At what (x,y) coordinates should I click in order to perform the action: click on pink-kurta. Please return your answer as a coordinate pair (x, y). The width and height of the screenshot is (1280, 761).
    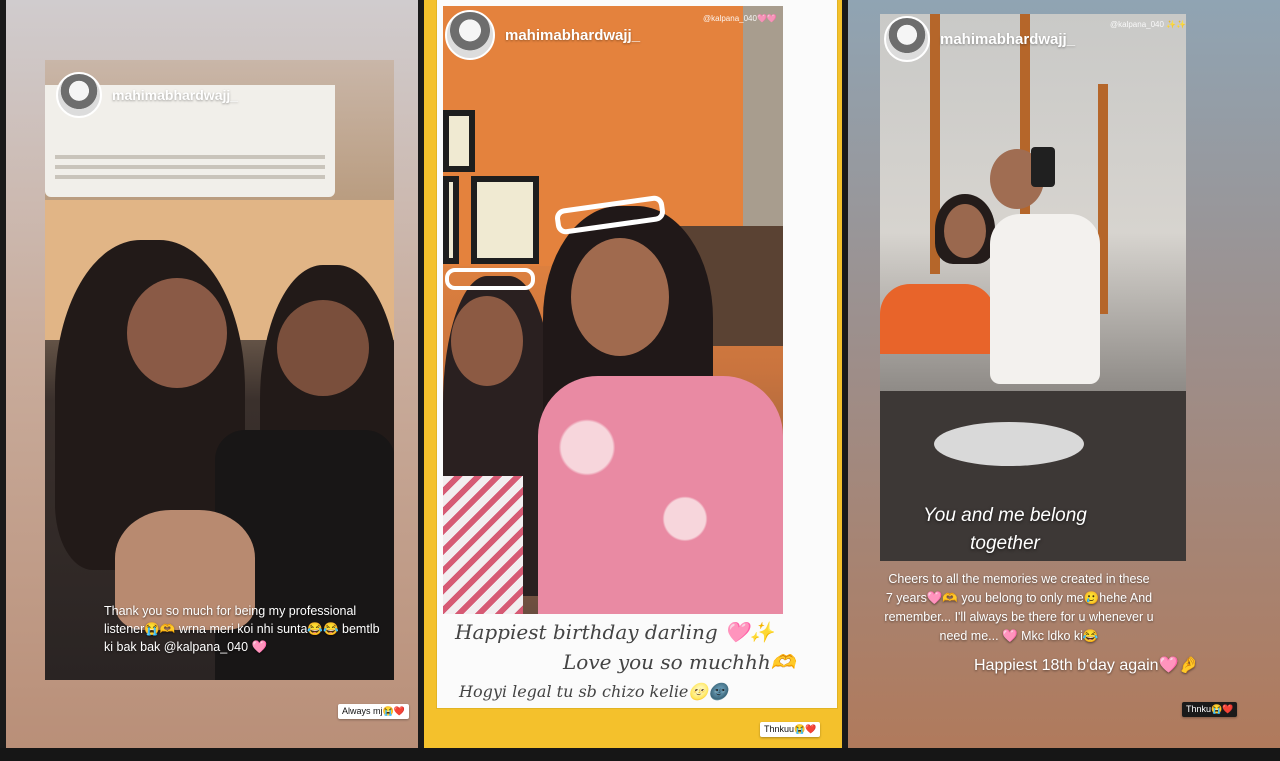
    Looking at the image, I should click on (660, 495).